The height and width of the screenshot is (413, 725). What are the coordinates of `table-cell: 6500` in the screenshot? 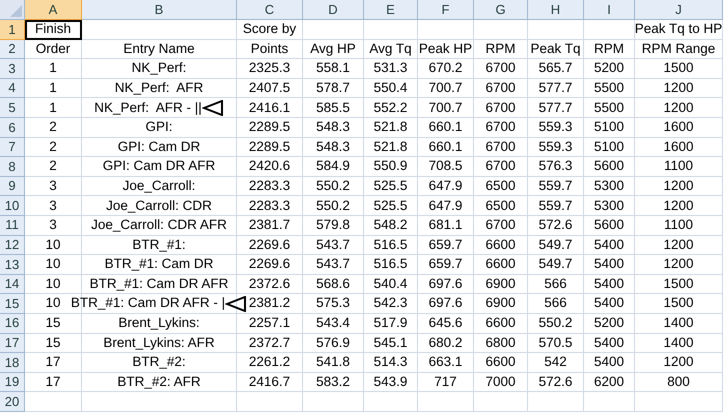 It's located at (501, 186).